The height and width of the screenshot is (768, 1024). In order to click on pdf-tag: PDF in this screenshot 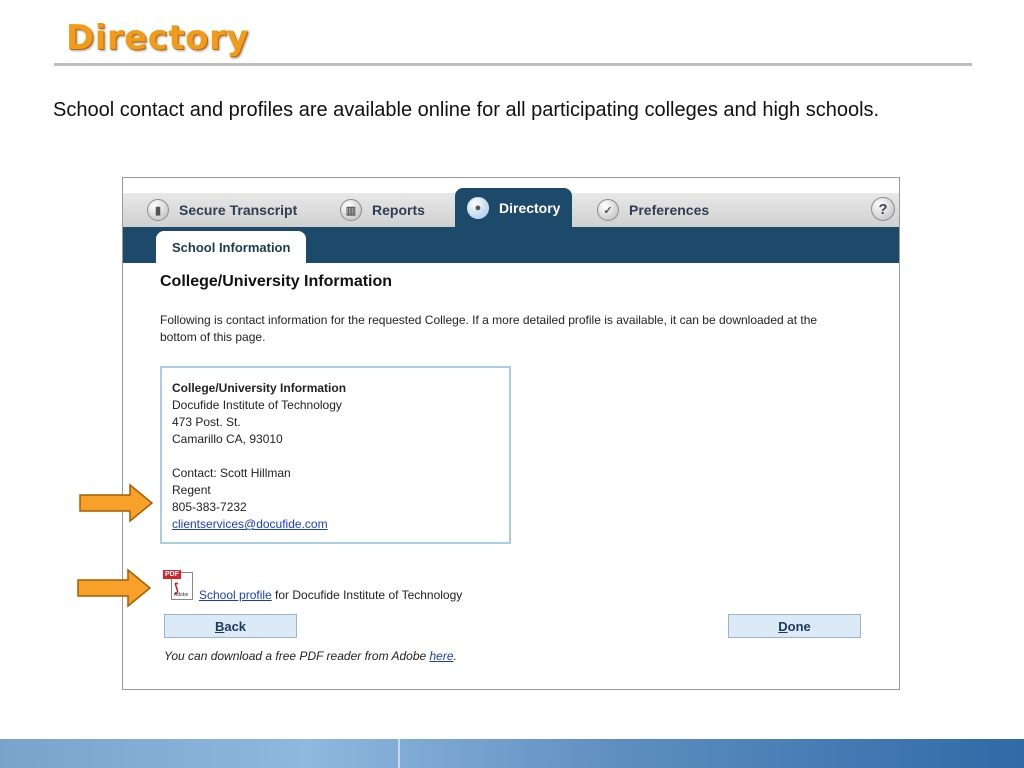, I will do `click(172, 574)`.